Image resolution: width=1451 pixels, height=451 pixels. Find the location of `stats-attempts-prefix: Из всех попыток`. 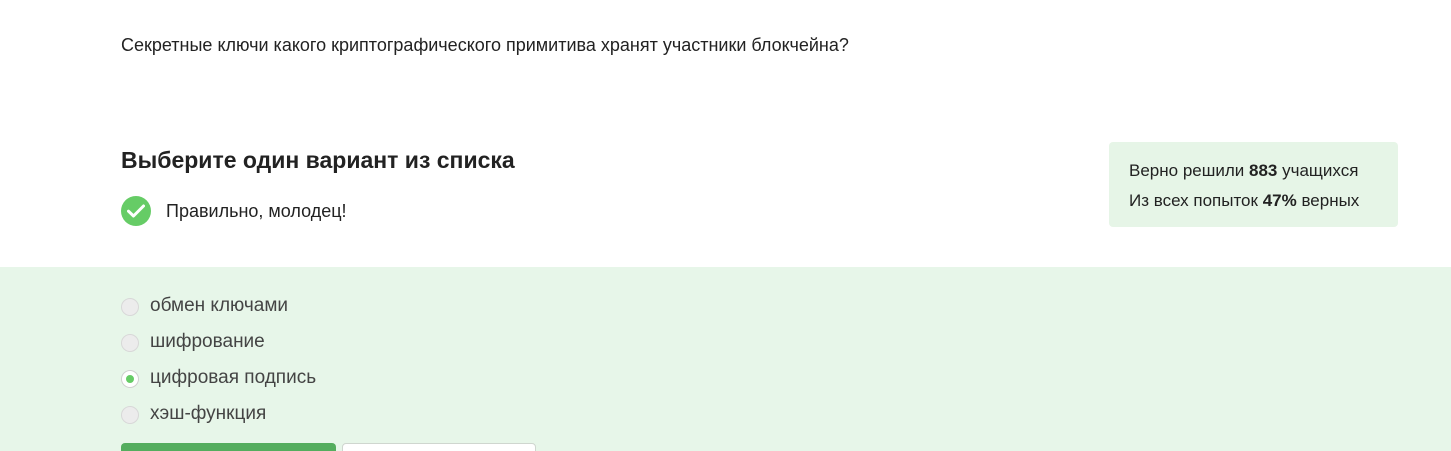

stats-attempts-prefix: Из всех попыток is located at coordinates (1196, 200).